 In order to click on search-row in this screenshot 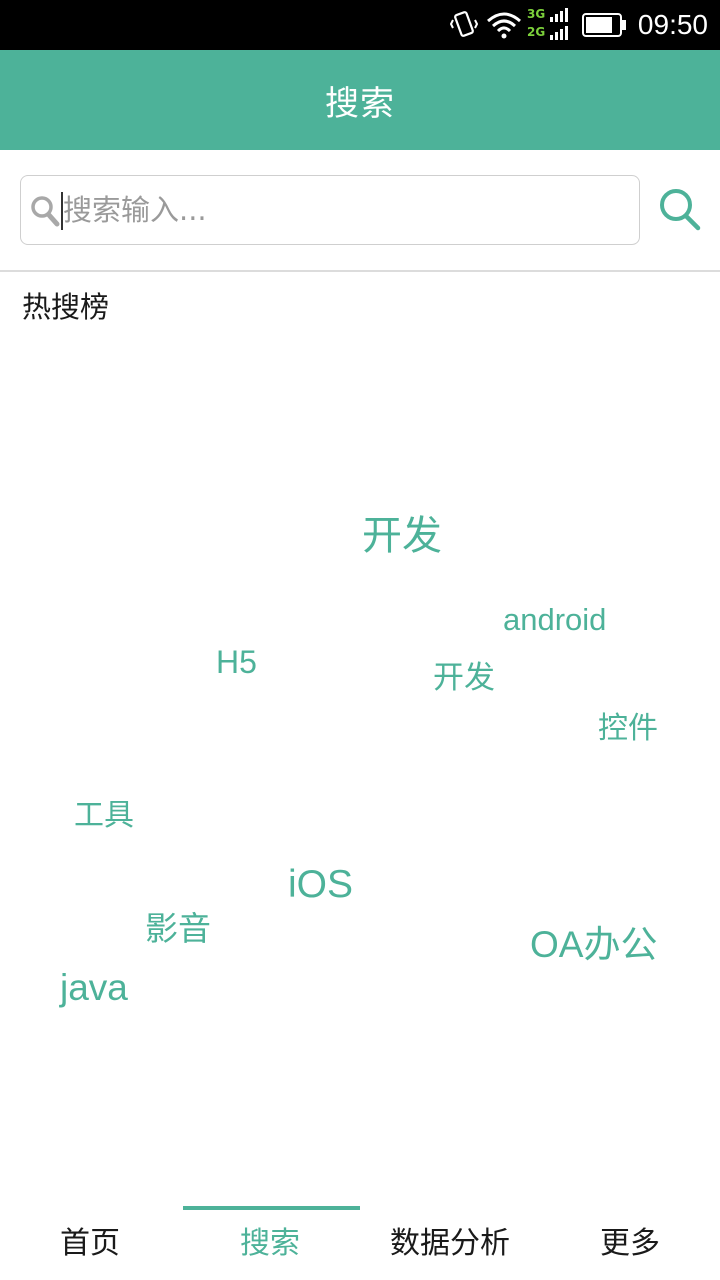, I will do `click(360, 210)`.